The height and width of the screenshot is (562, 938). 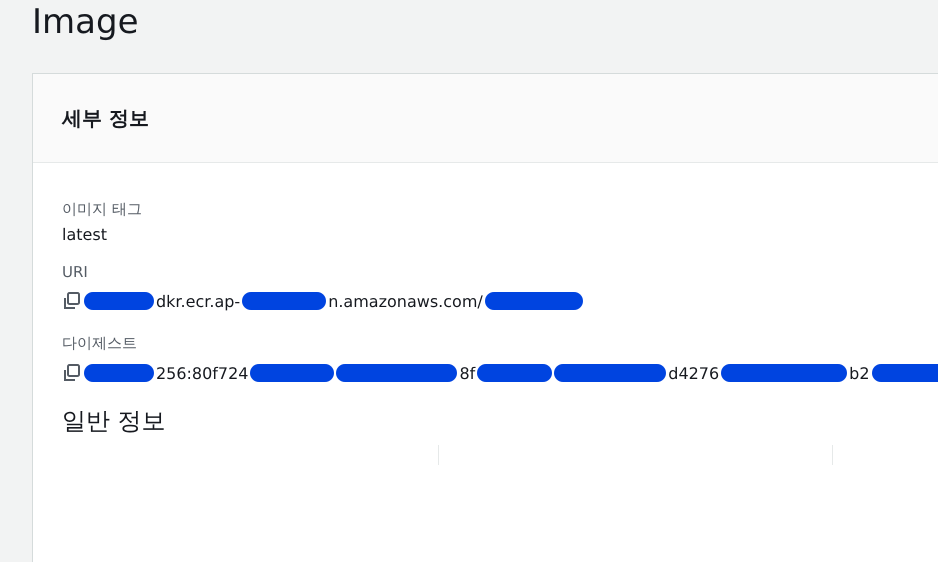 What do you see at coordinates (99, 343) in the screenshot?
I see `field-label: 다이제스트` at bounding box center [99, 343].